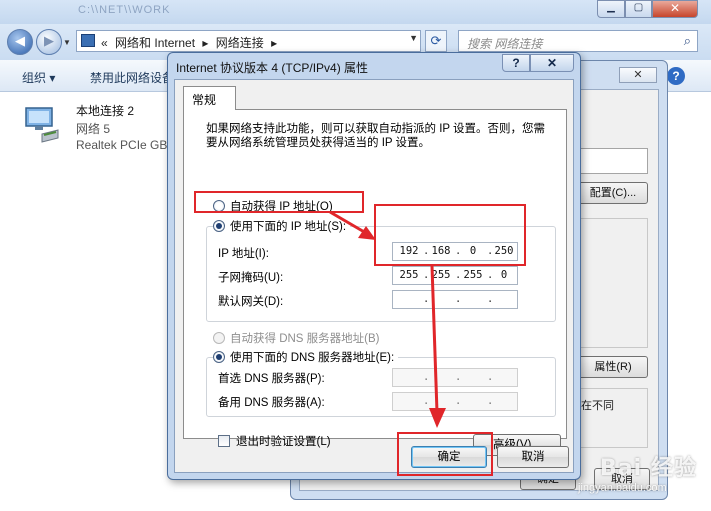 This screenshot has height=511, width=711. I want to click on breadcrumb-prefix: «, so click(104, 43).